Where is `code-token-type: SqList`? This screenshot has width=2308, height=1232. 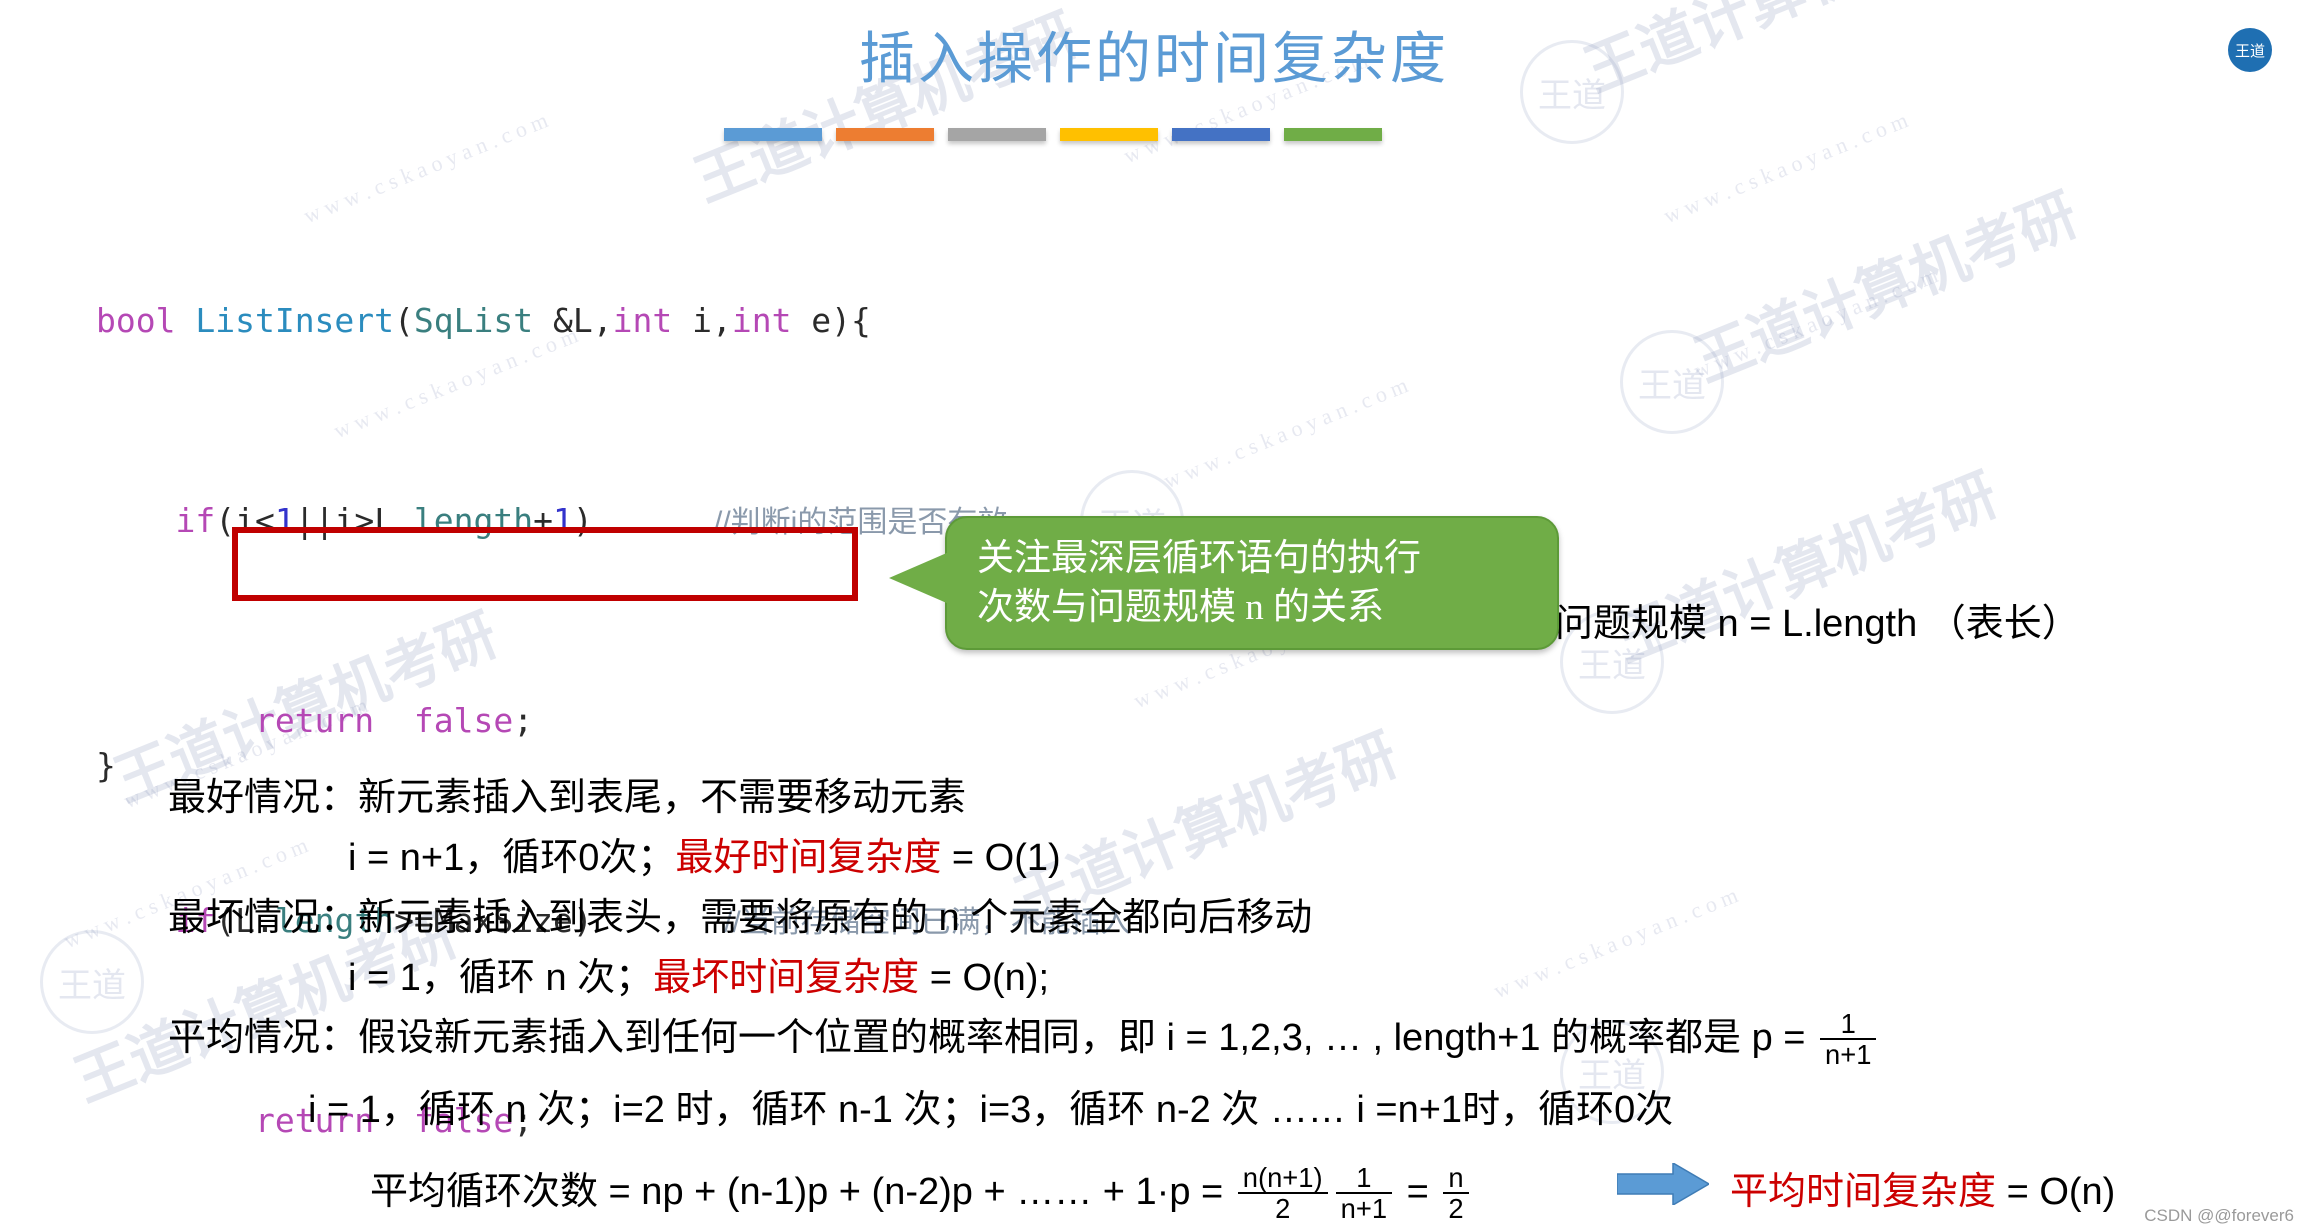 code-token-type: SqList is located at coordinates (473, 320).